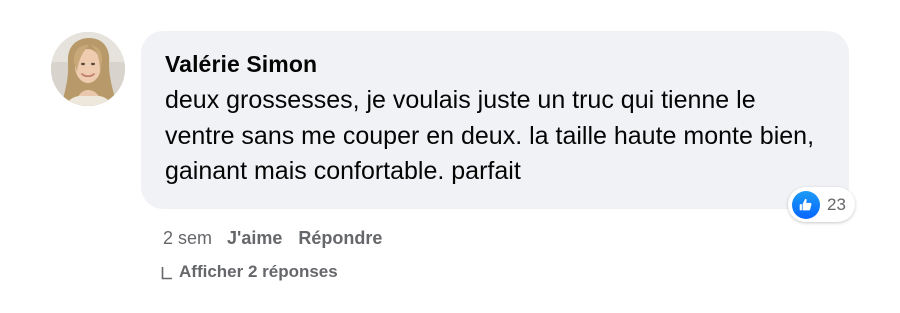 Image resolution: width=900 pixels, height=313 pixels. What do you see at coordinates (821, 204) in the screenshot?
I see `reactions-badge: 23` at bounding box center [821, 204].